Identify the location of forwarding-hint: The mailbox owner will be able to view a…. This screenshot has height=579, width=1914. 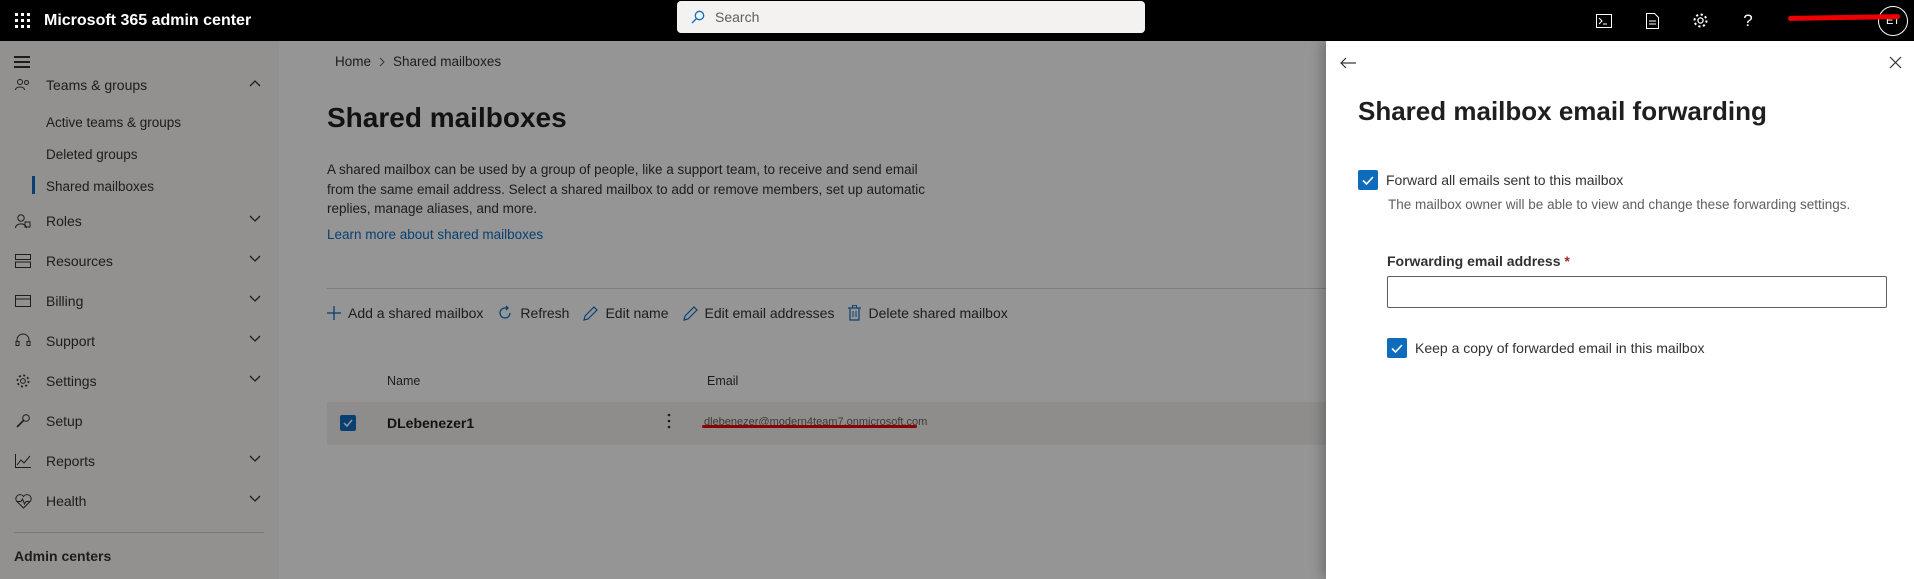
(1619, 204).